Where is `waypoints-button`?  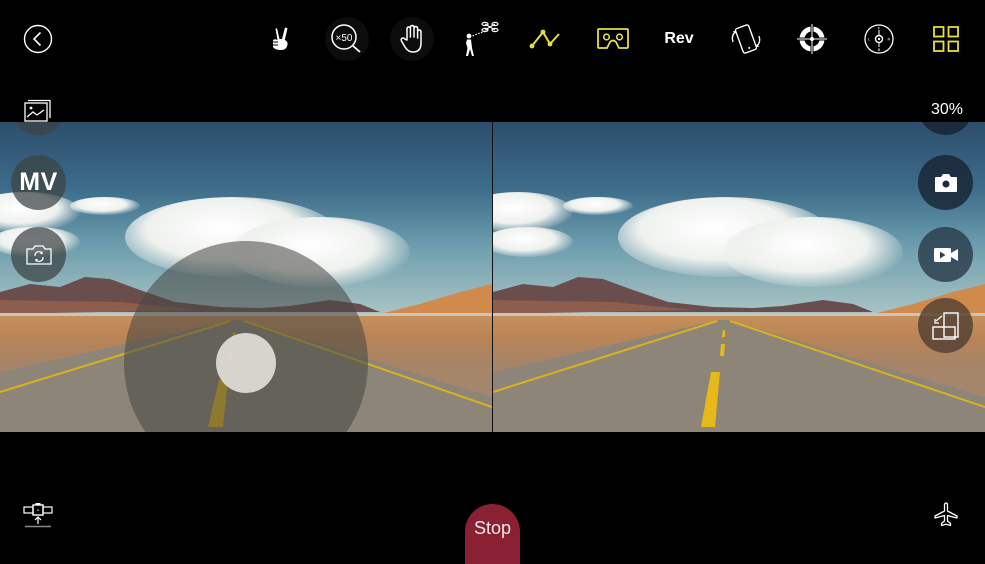 waypoints-button is located at coordinates (546, 39).